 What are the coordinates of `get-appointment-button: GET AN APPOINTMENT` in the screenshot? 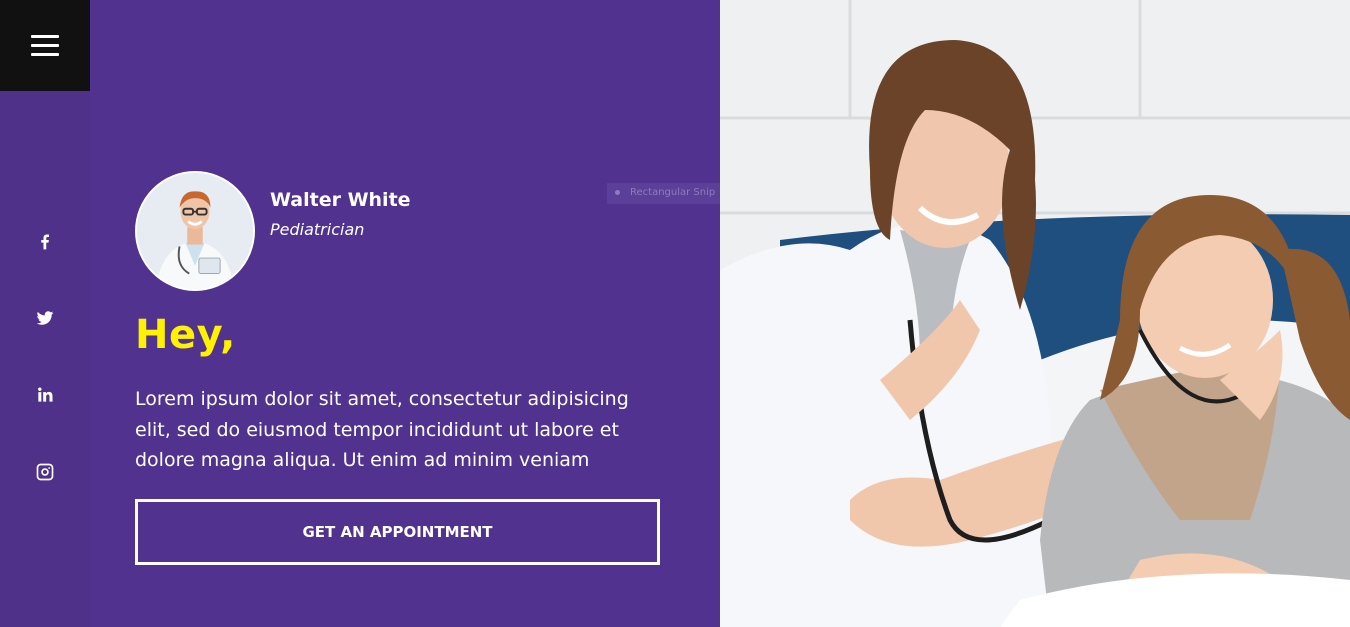 It's located at (397, 532).